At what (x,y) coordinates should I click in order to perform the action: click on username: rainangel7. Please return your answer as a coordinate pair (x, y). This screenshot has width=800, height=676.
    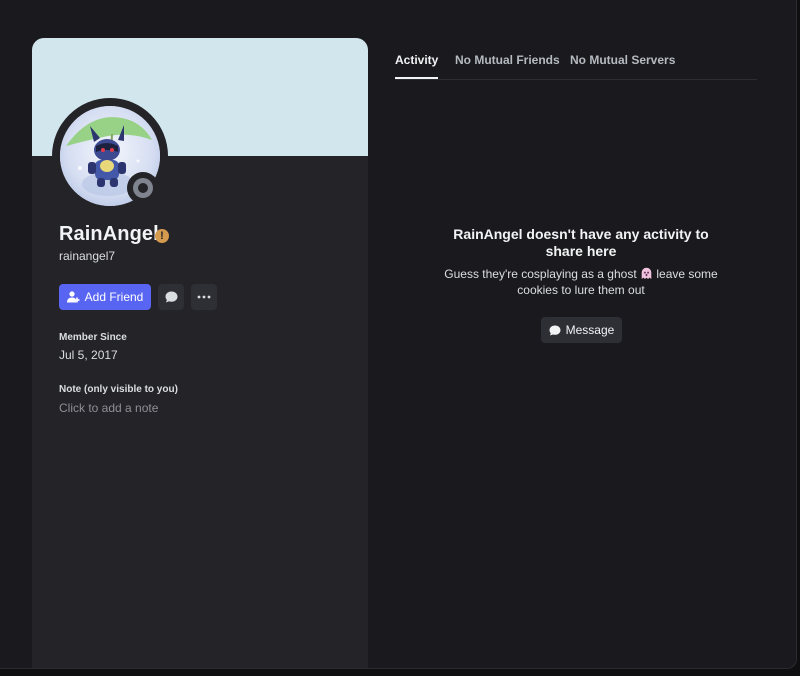
    Looking at the image, I should click on (87, 256).